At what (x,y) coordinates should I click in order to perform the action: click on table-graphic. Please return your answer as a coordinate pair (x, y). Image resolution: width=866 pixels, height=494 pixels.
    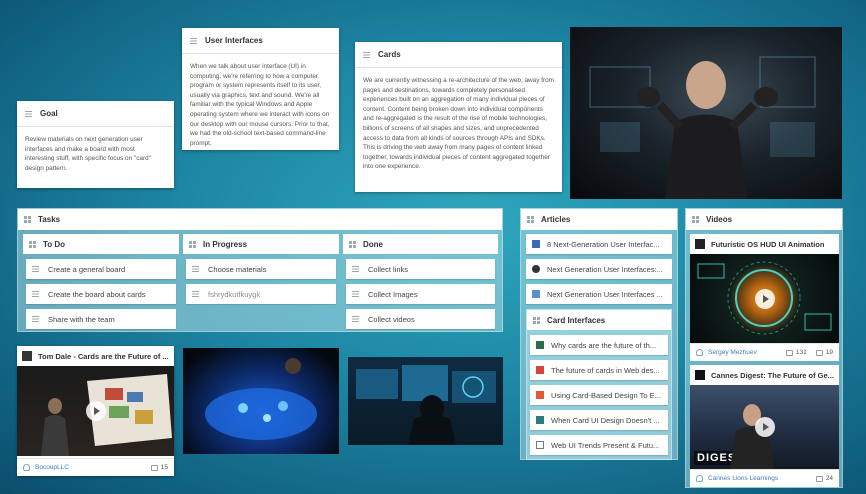
    Looking at the image, I should click on (261, 399).